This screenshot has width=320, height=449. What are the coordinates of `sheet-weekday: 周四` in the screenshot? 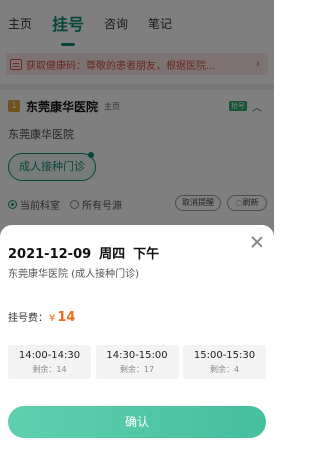 It's located at (112, 254).